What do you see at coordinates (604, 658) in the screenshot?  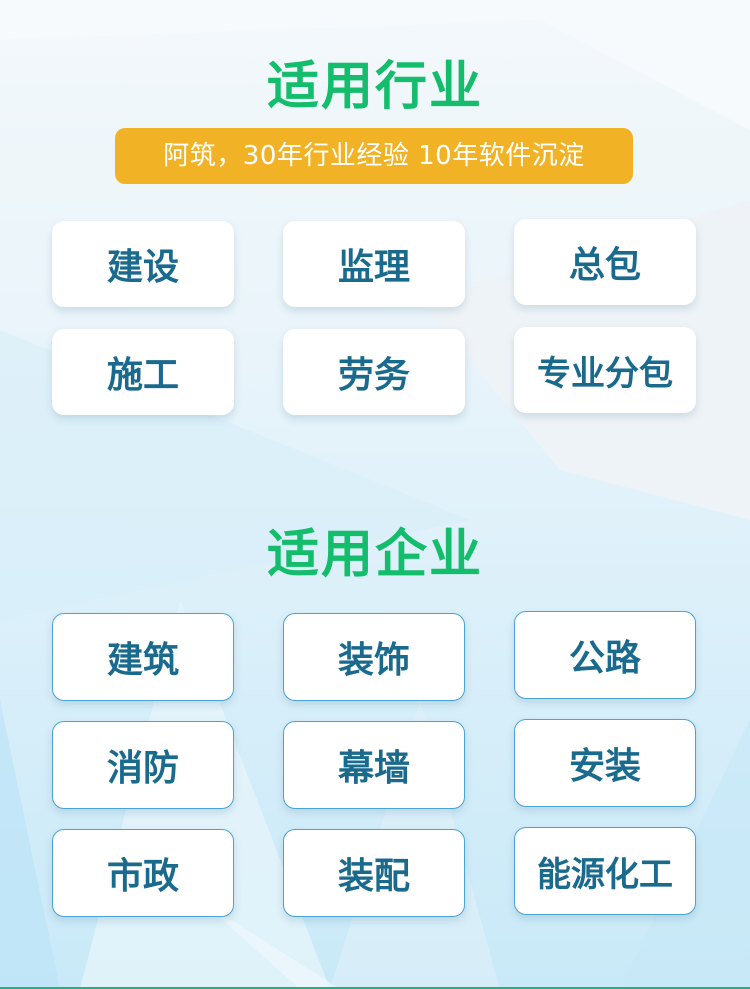 I see `card-label: 公路` at bounding box center [604, 658].